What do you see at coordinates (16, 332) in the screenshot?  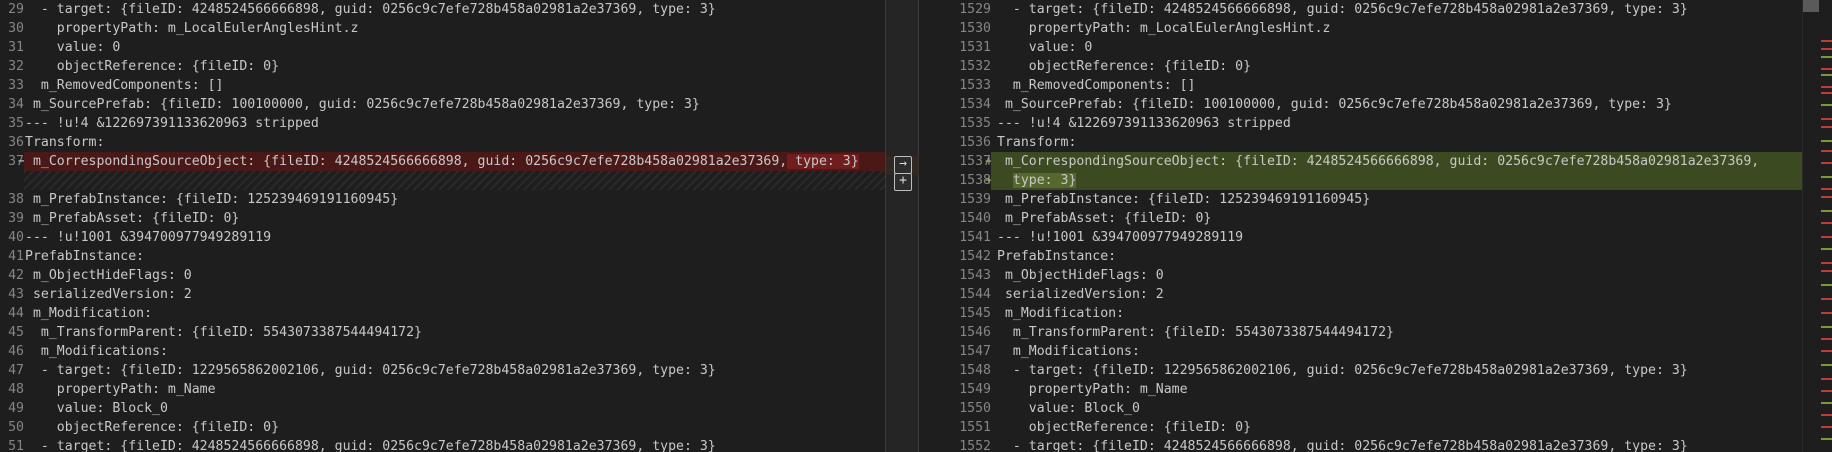 I see `line-number-text: 45` at bounding box center [16, 332].